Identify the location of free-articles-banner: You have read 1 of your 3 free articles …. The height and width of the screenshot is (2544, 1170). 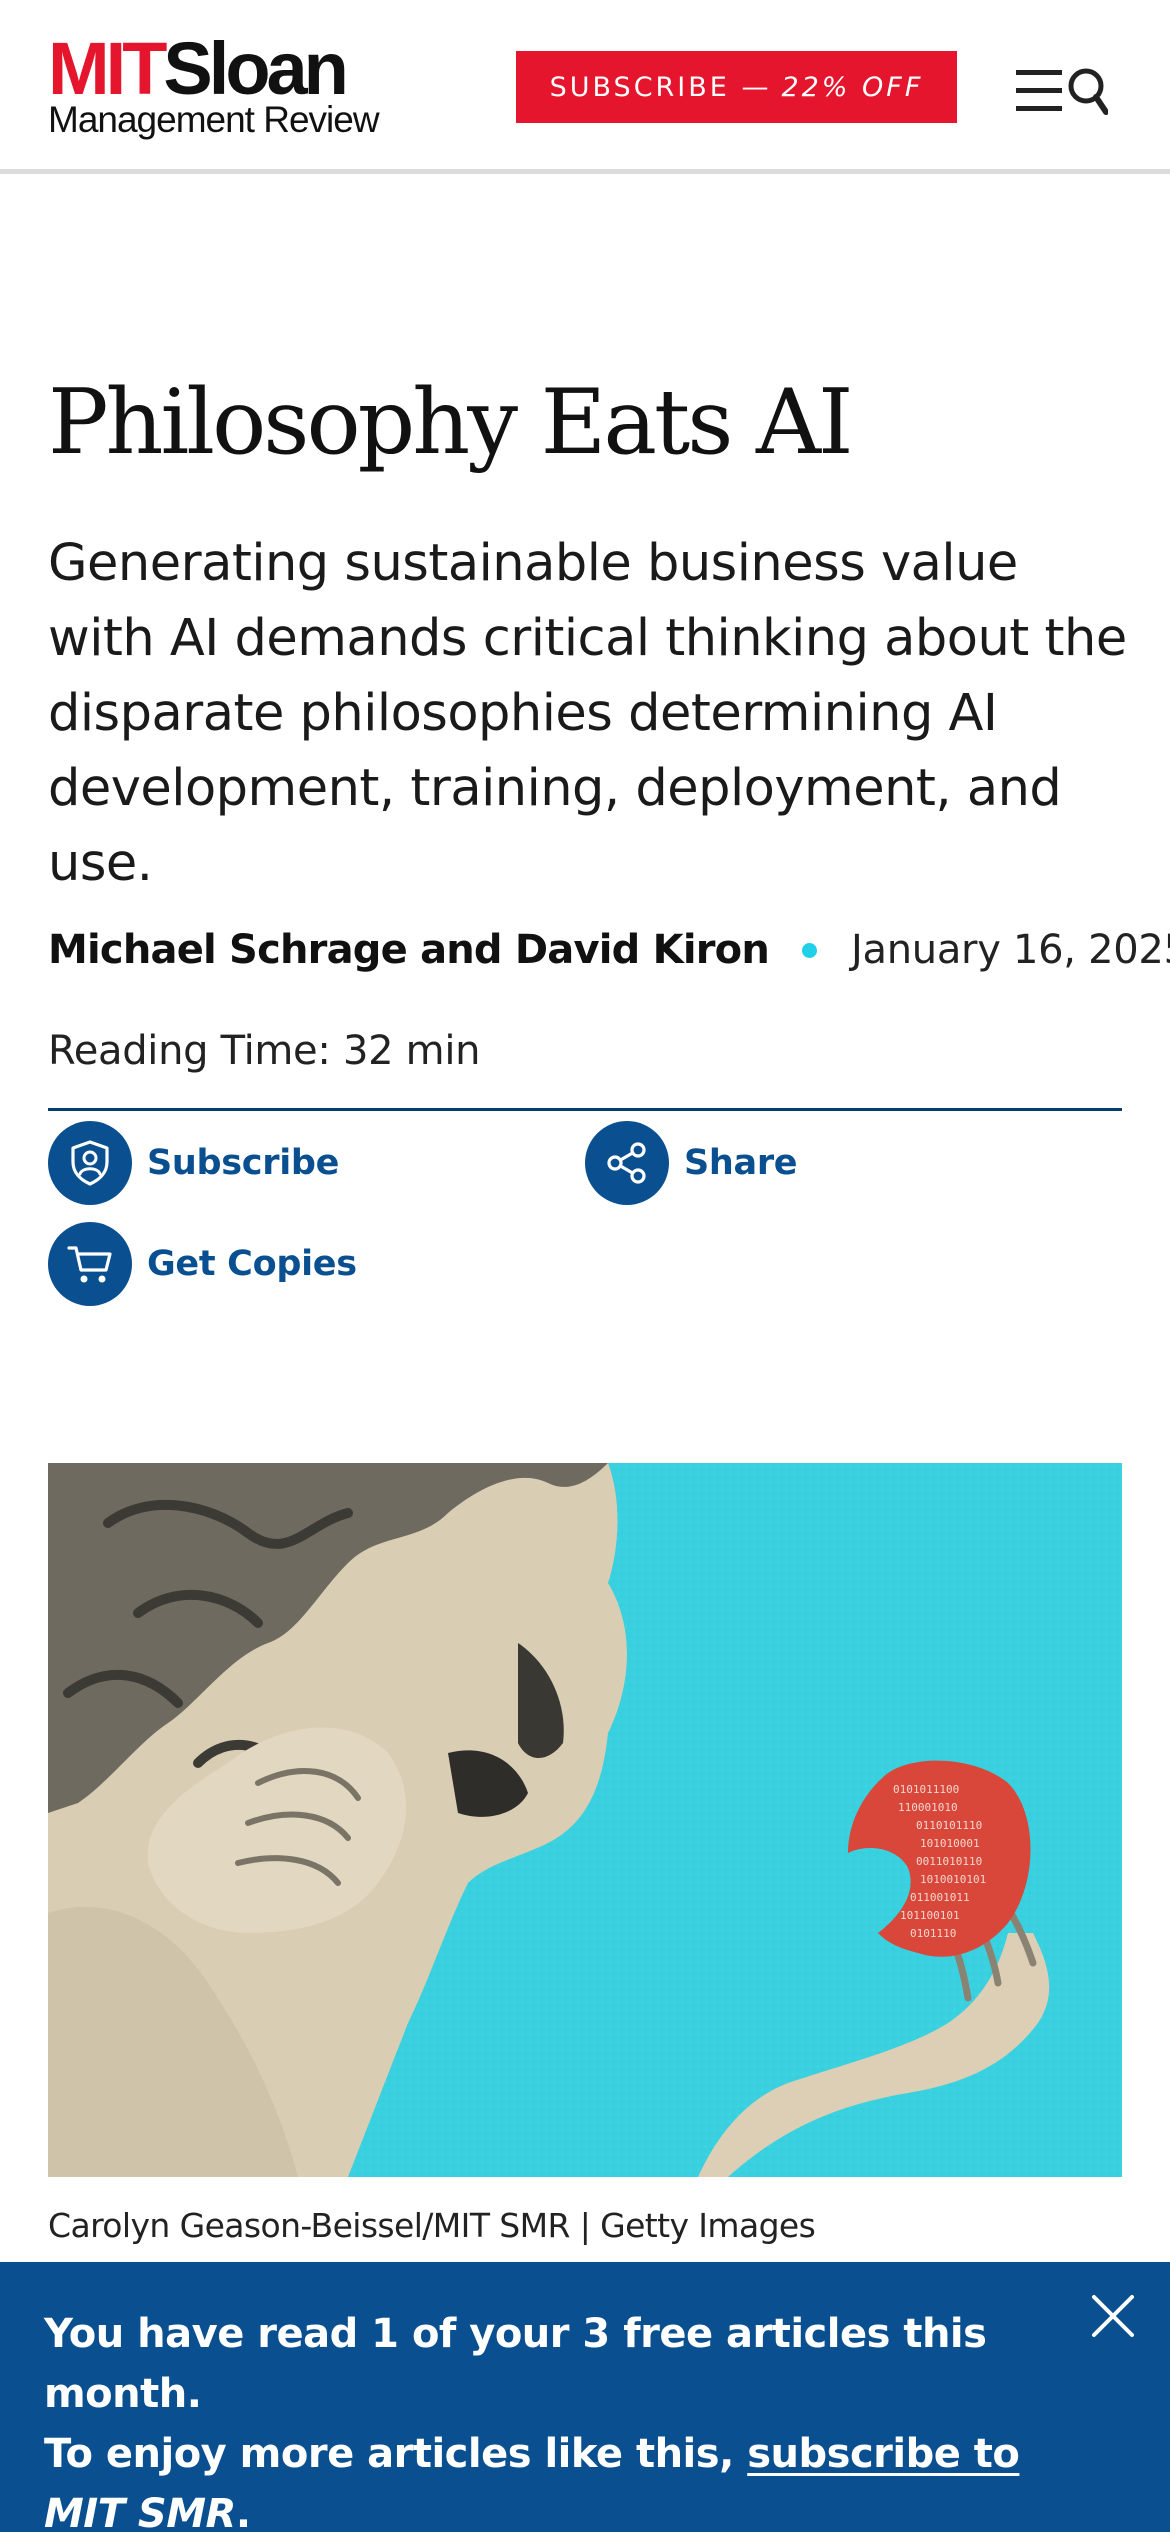
(585, 2399).